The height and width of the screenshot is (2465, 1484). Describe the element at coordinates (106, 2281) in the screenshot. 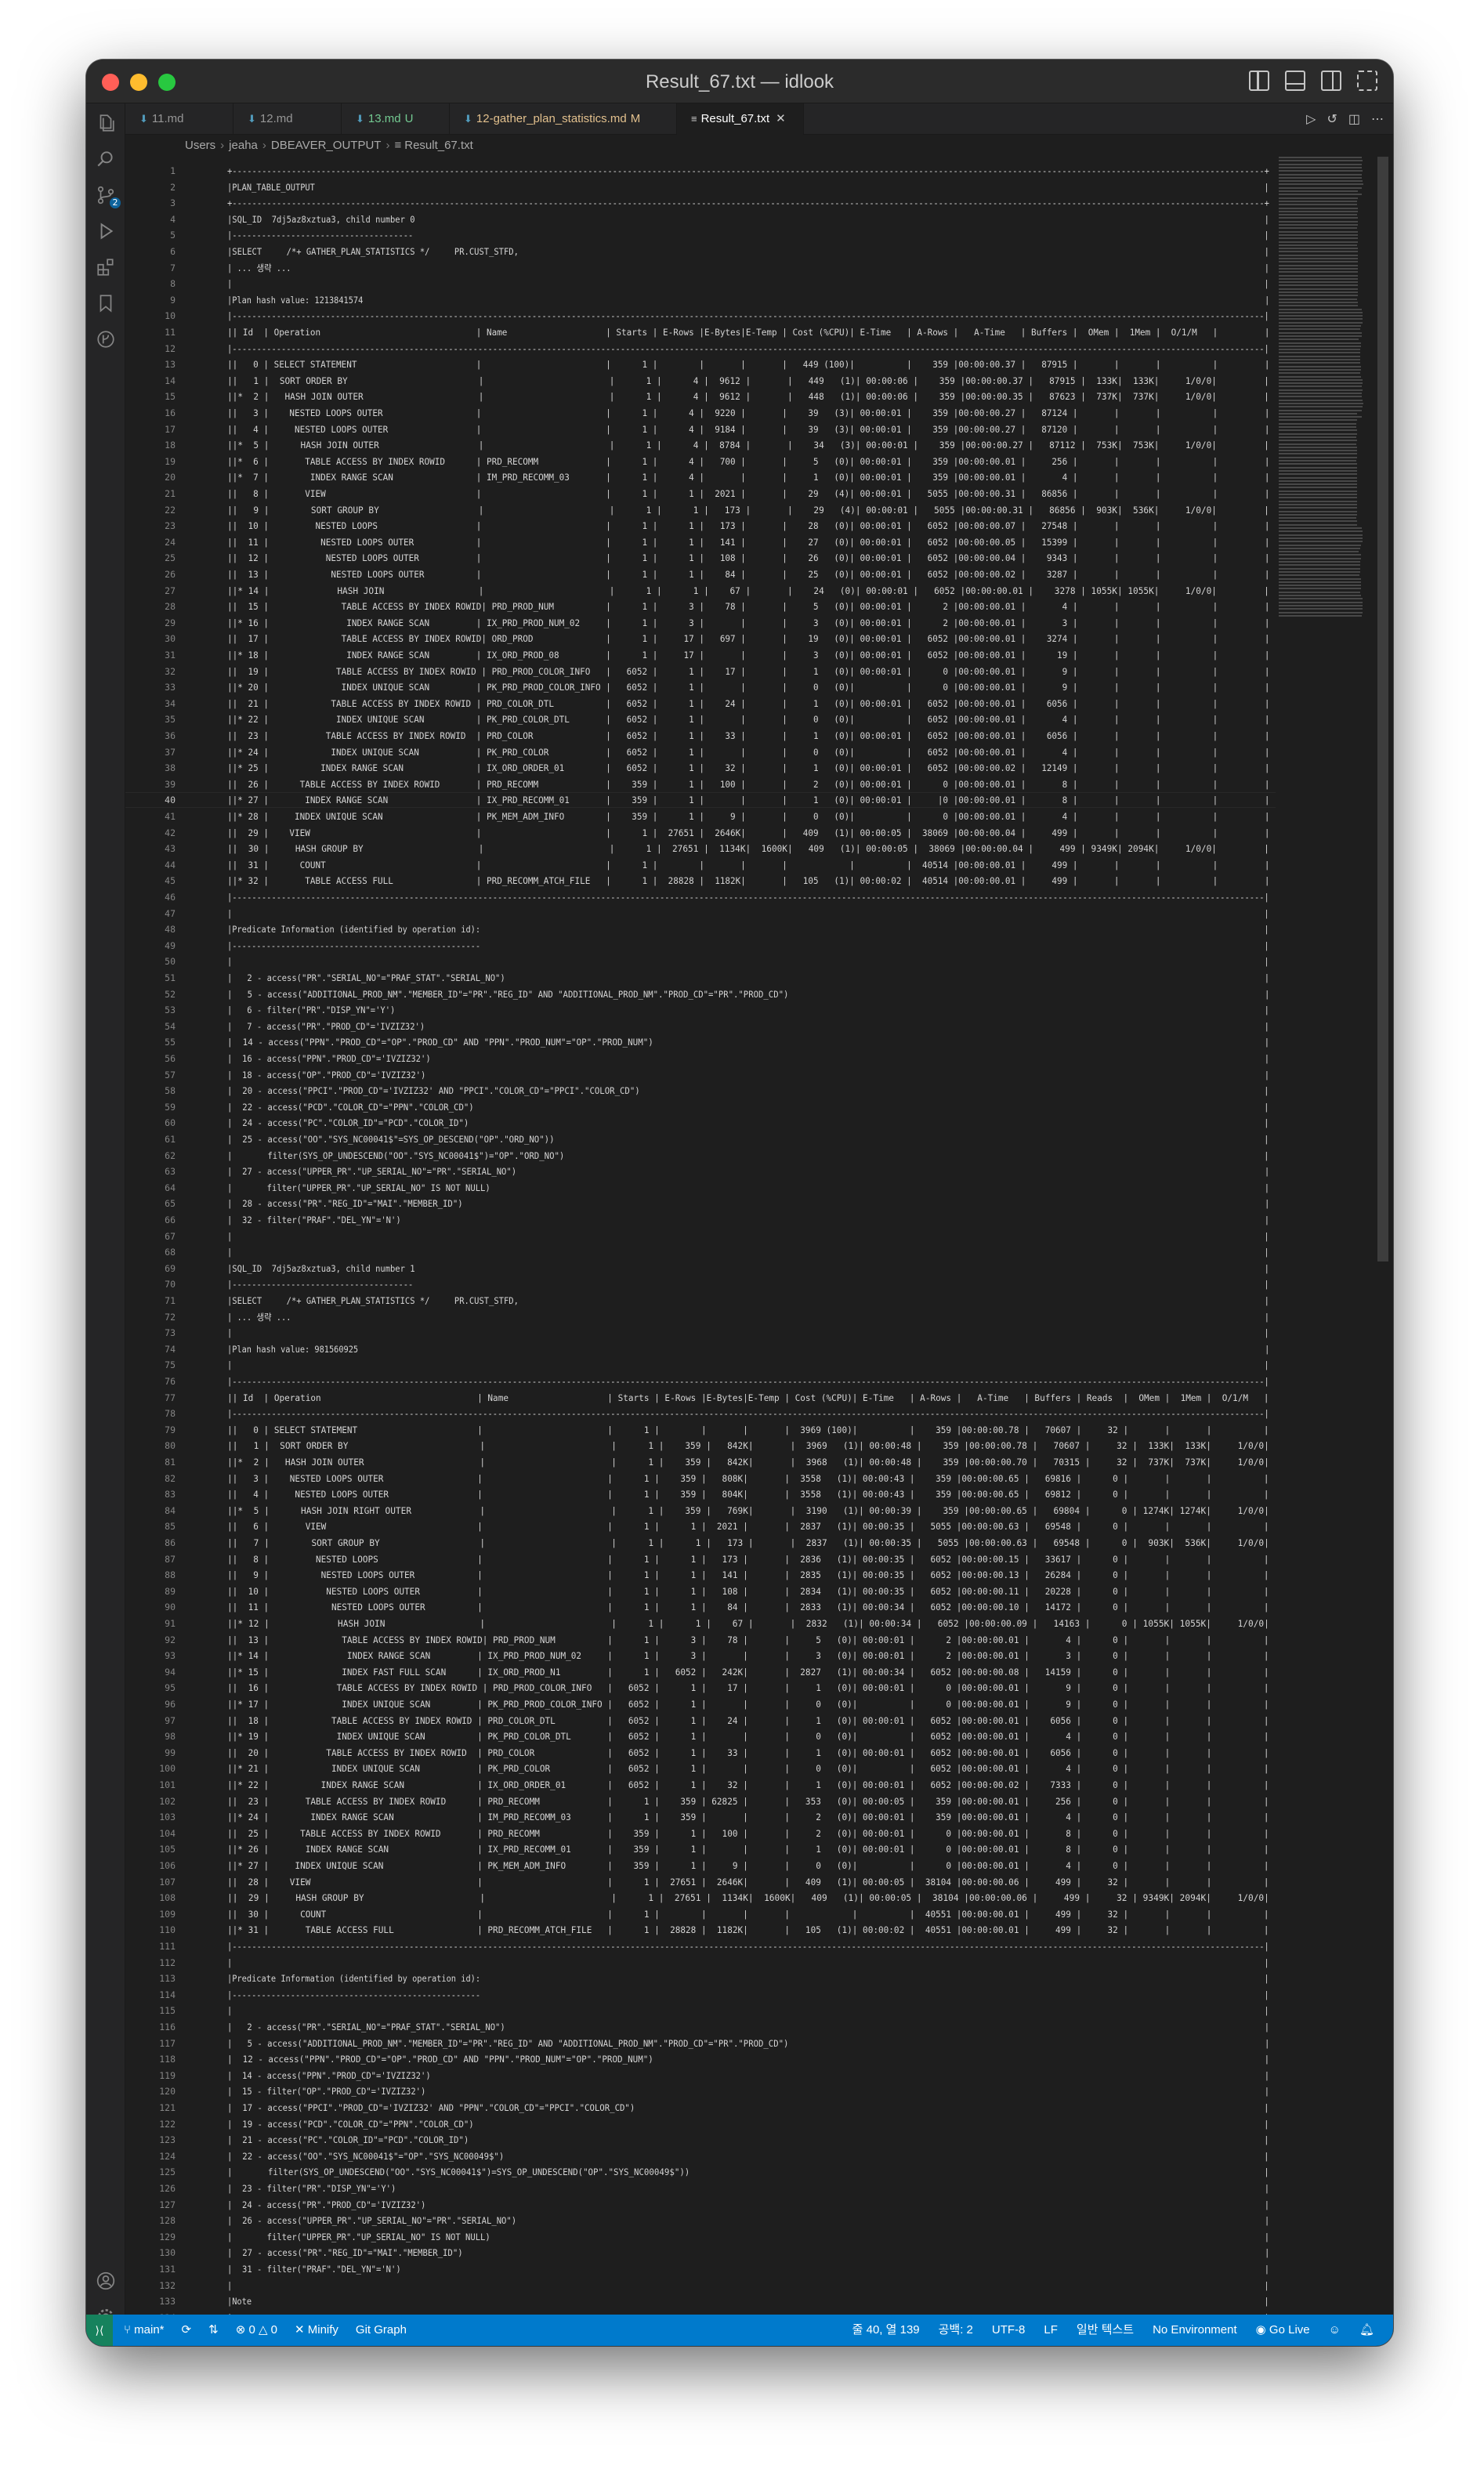

I see `account-icon` at that location.